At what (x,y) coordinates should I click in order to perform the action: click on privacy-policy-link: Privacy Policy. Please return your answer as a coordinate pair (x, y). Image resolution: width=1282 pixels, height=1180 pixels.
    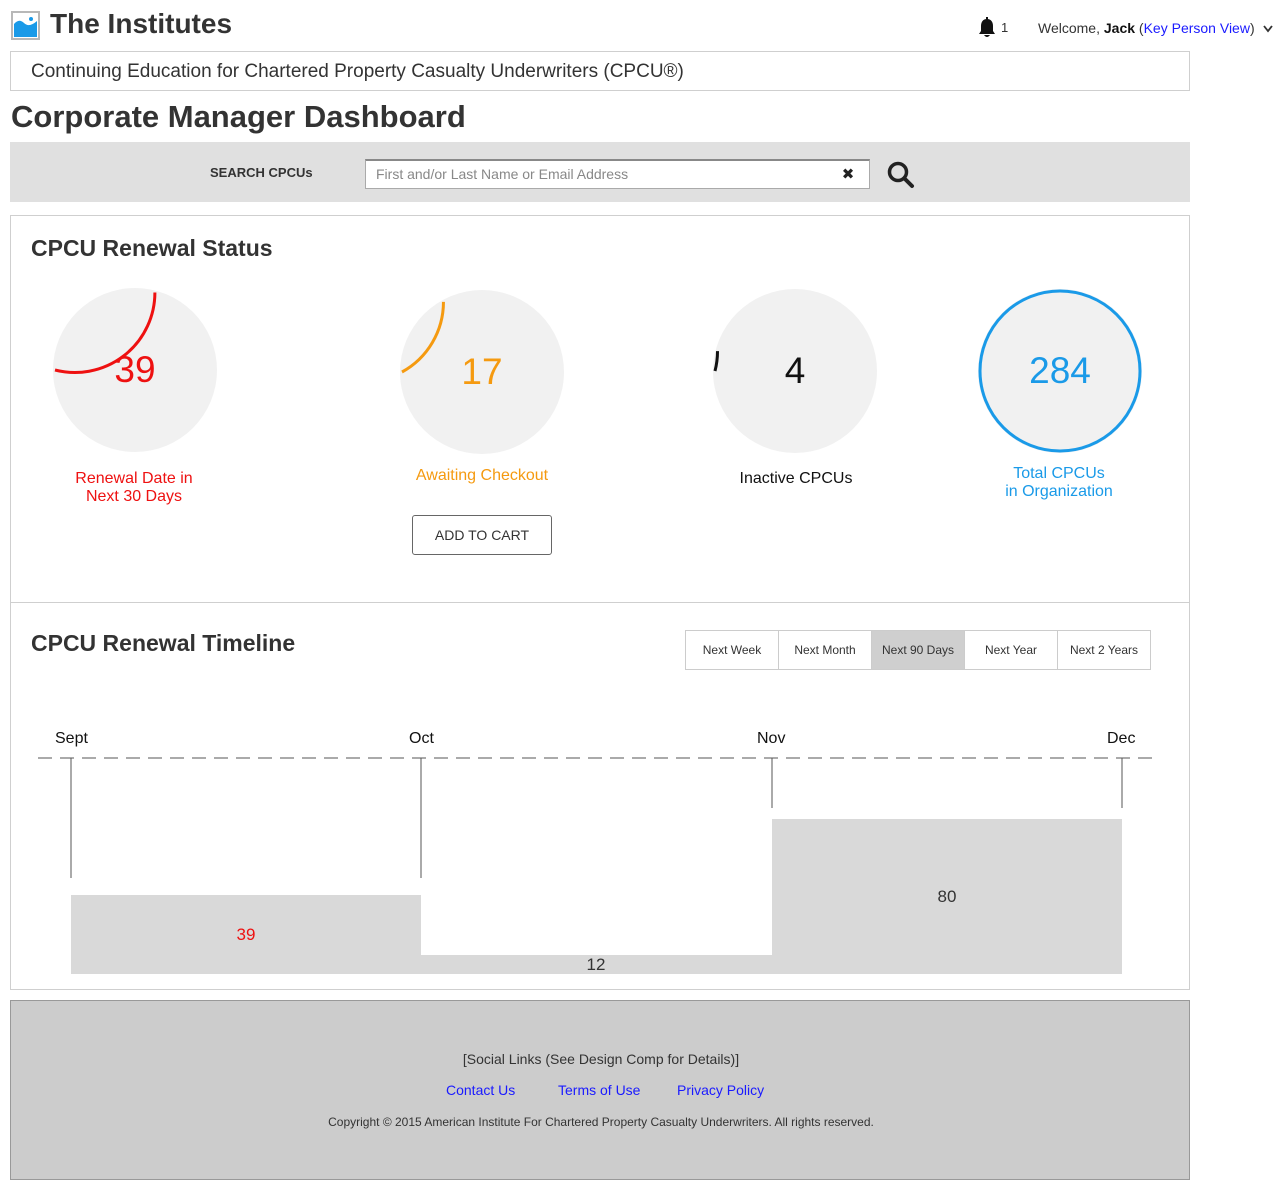
    Looking at the image, I should click on (720, 1090).